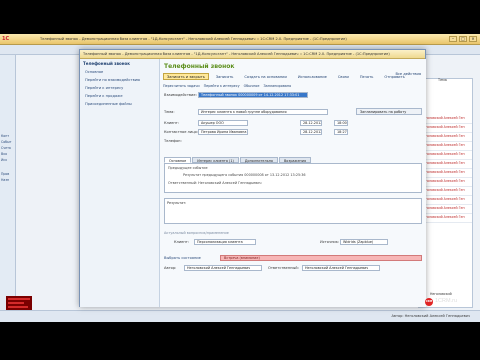 The height and width of the screenshot is (360, 480). What do you see at coordinates (283, 268) in the screenshot?
I see `responsible-label: Ответственный:` at bounding box center [283, 268].